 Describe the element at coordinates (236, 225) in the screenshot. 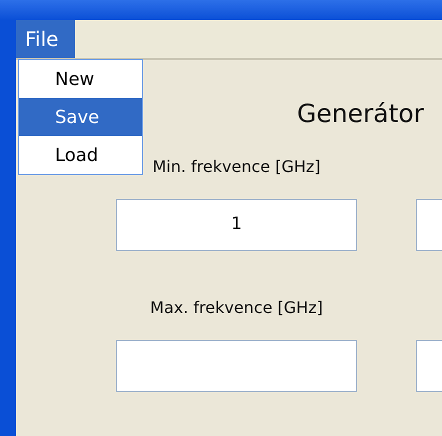

I see `input-field: 1` at that location.